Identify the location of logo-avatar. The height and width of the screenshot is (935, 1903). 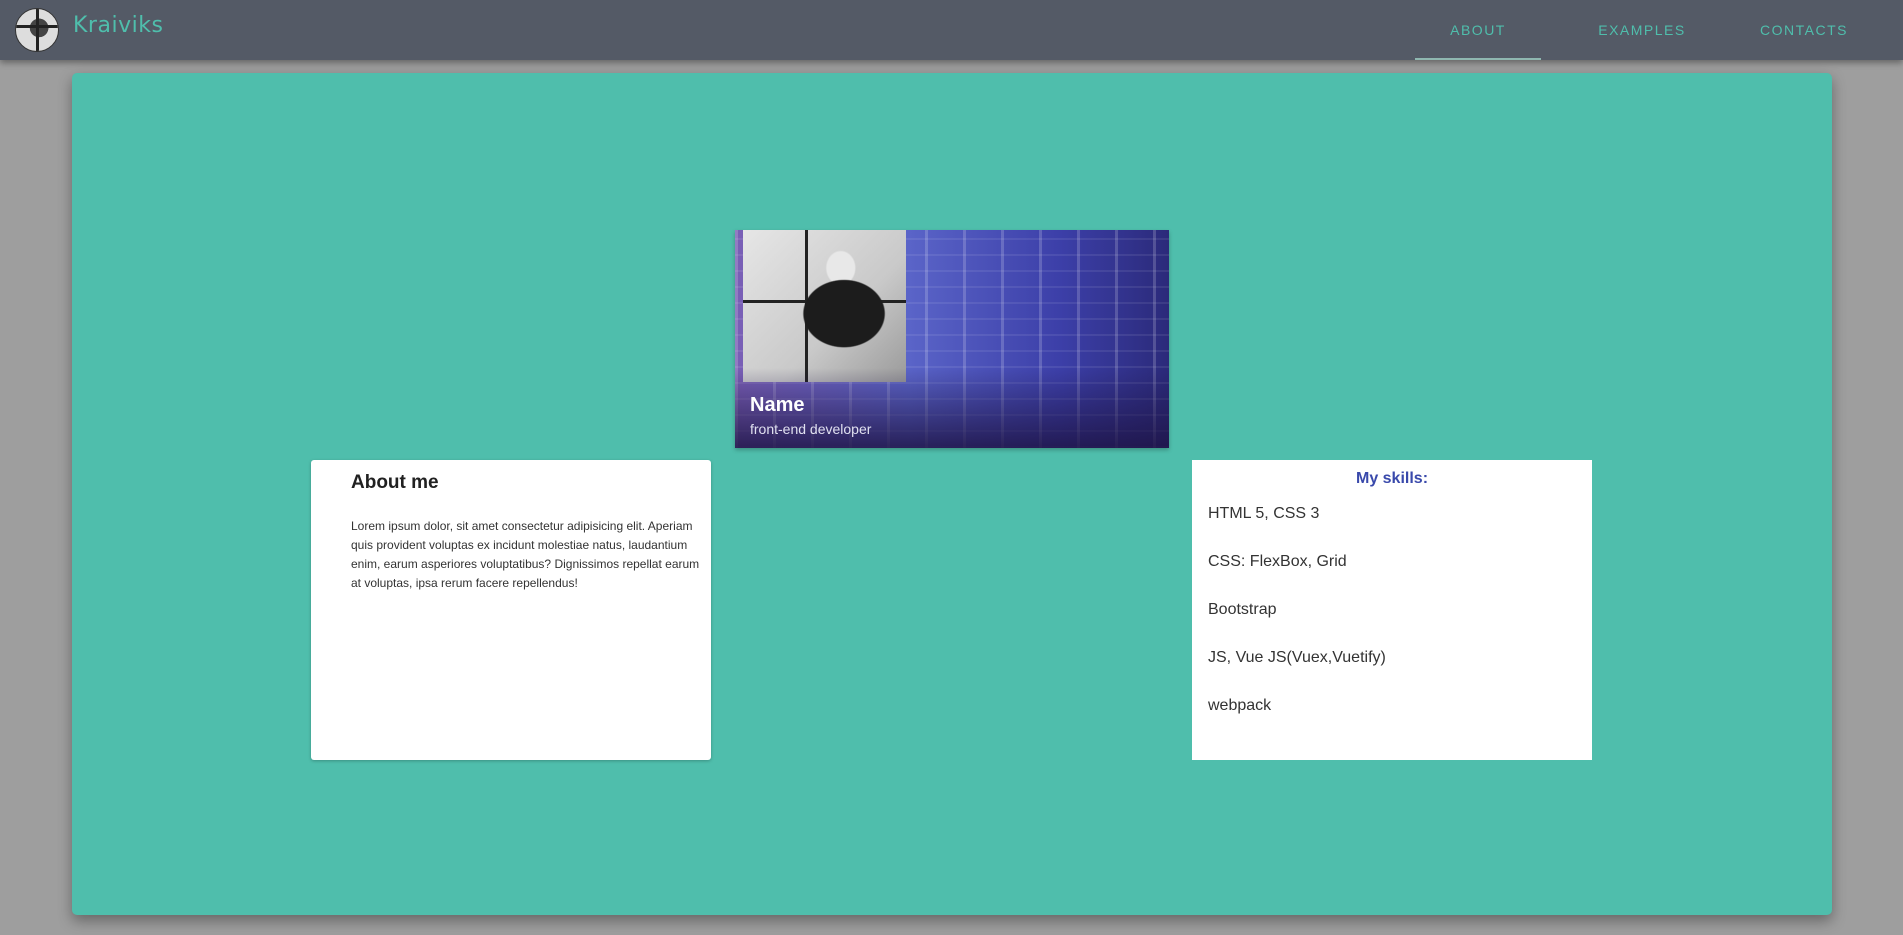
(37, 30).